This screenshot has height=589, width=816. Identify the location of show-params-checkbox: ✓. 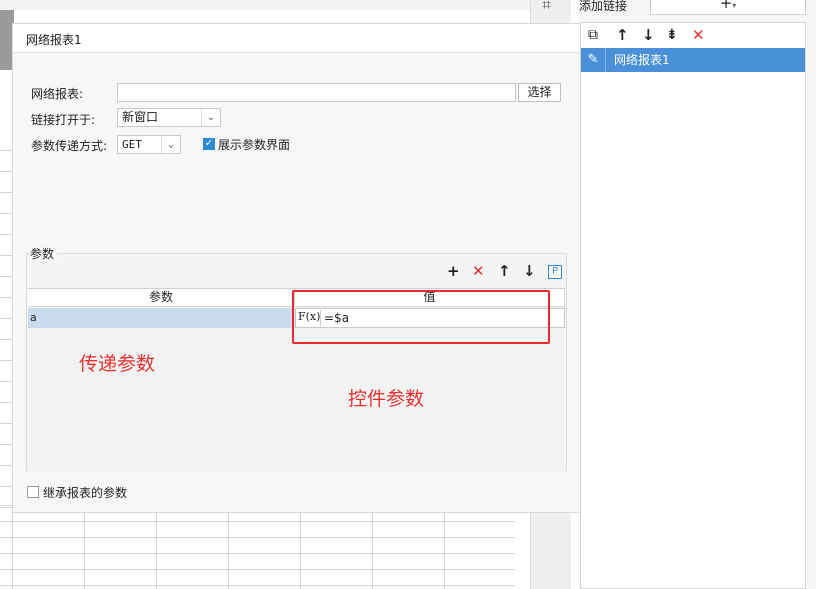
(209, 144).